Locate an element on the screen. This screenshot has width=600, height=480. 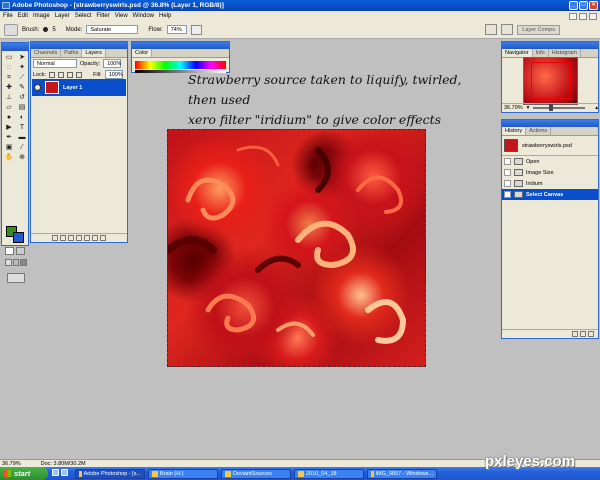
toggle-palettes-icon is located at coordinates (507, 29).